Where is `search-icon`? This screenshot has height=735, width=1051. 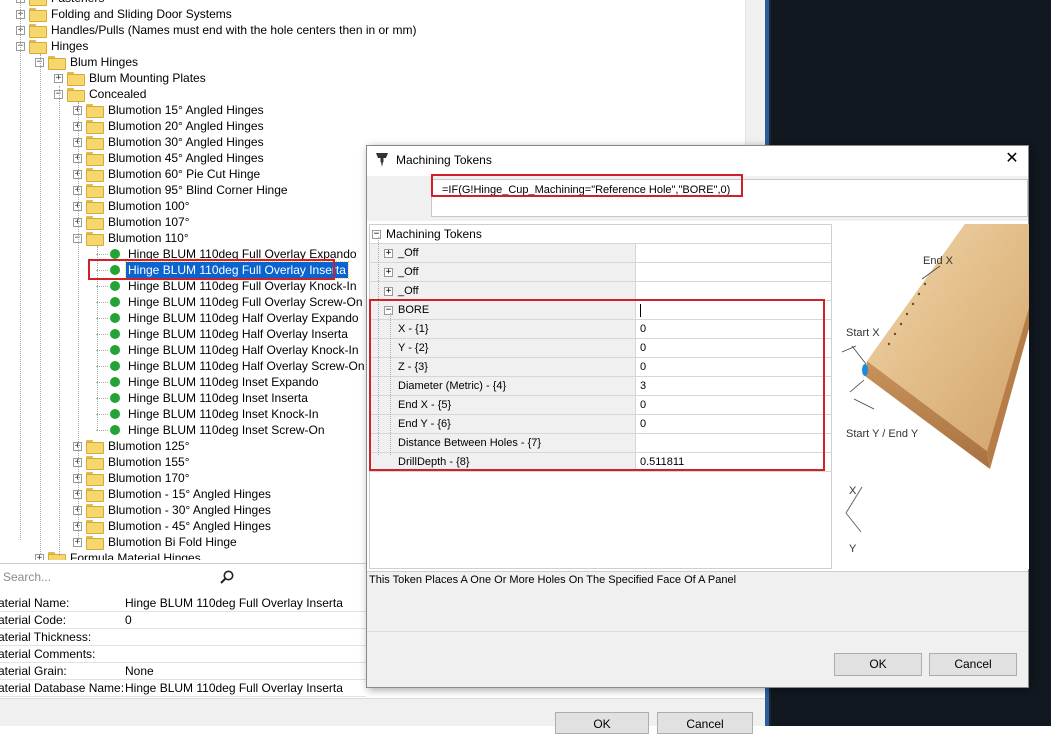 search-icon is located at coordinates (227, 577).